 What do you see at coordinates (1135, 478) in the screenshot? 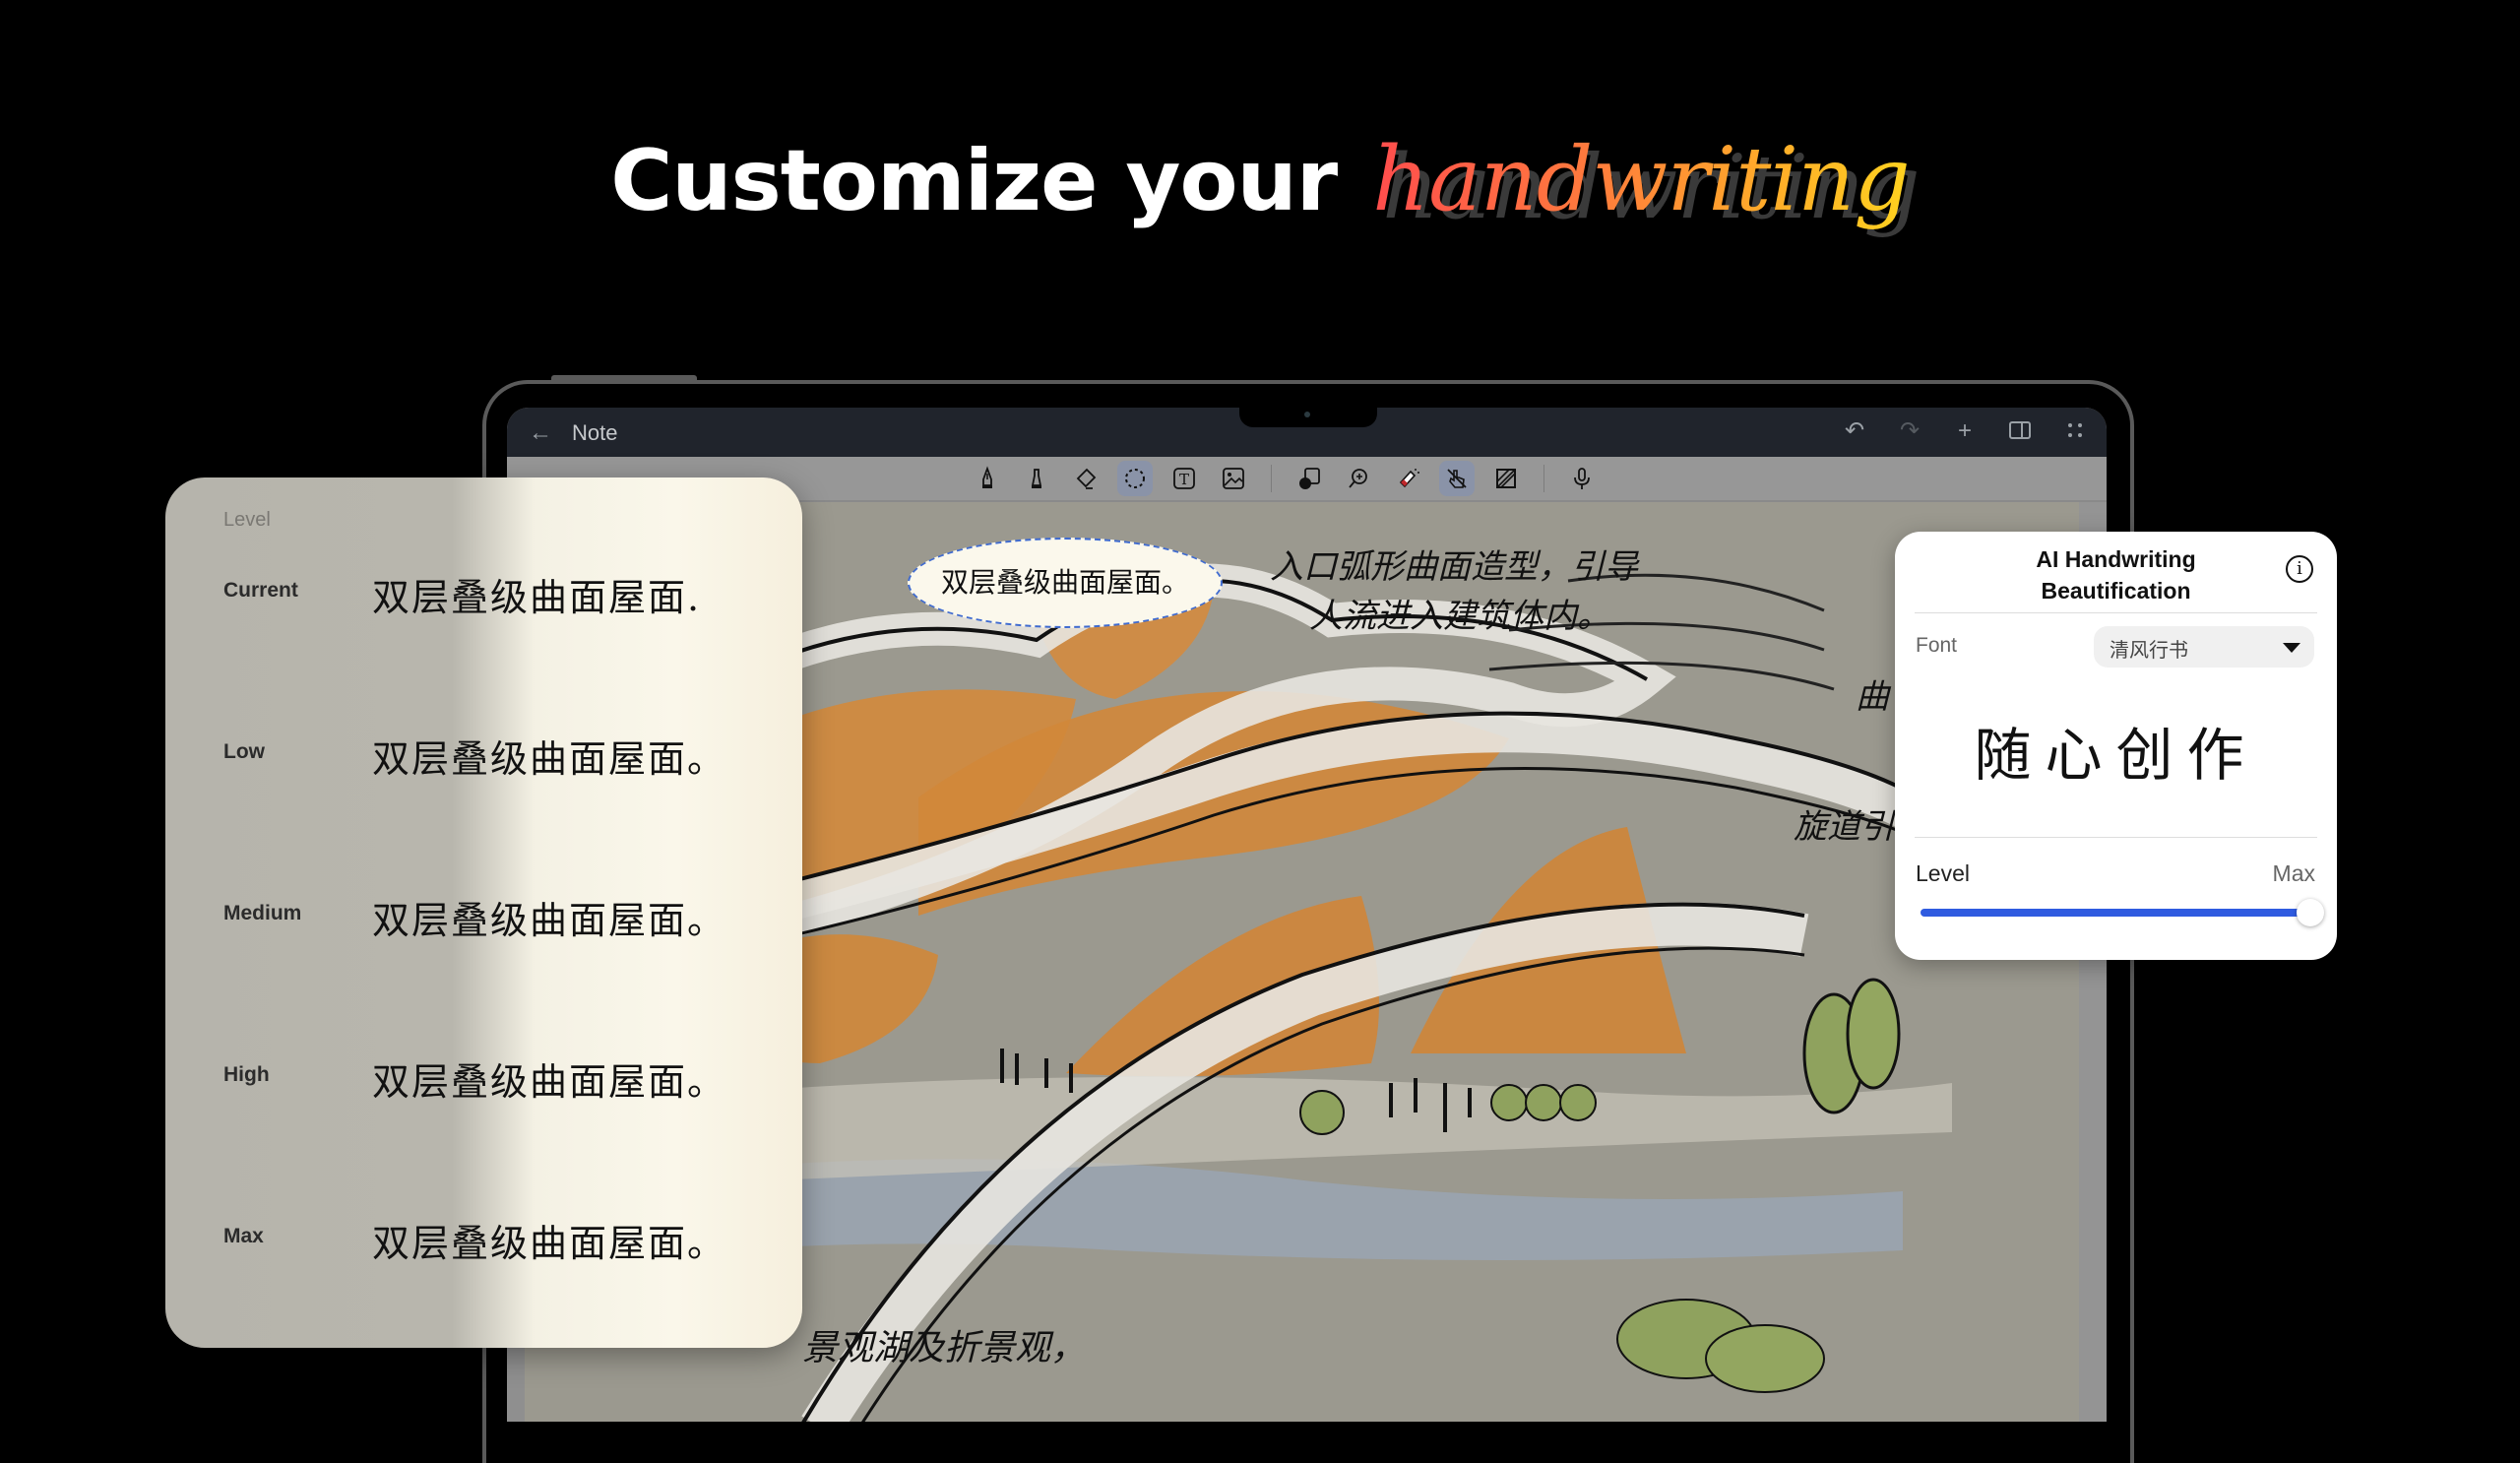
I see `lasso-select-icon` at bounding box center [1135, 478].